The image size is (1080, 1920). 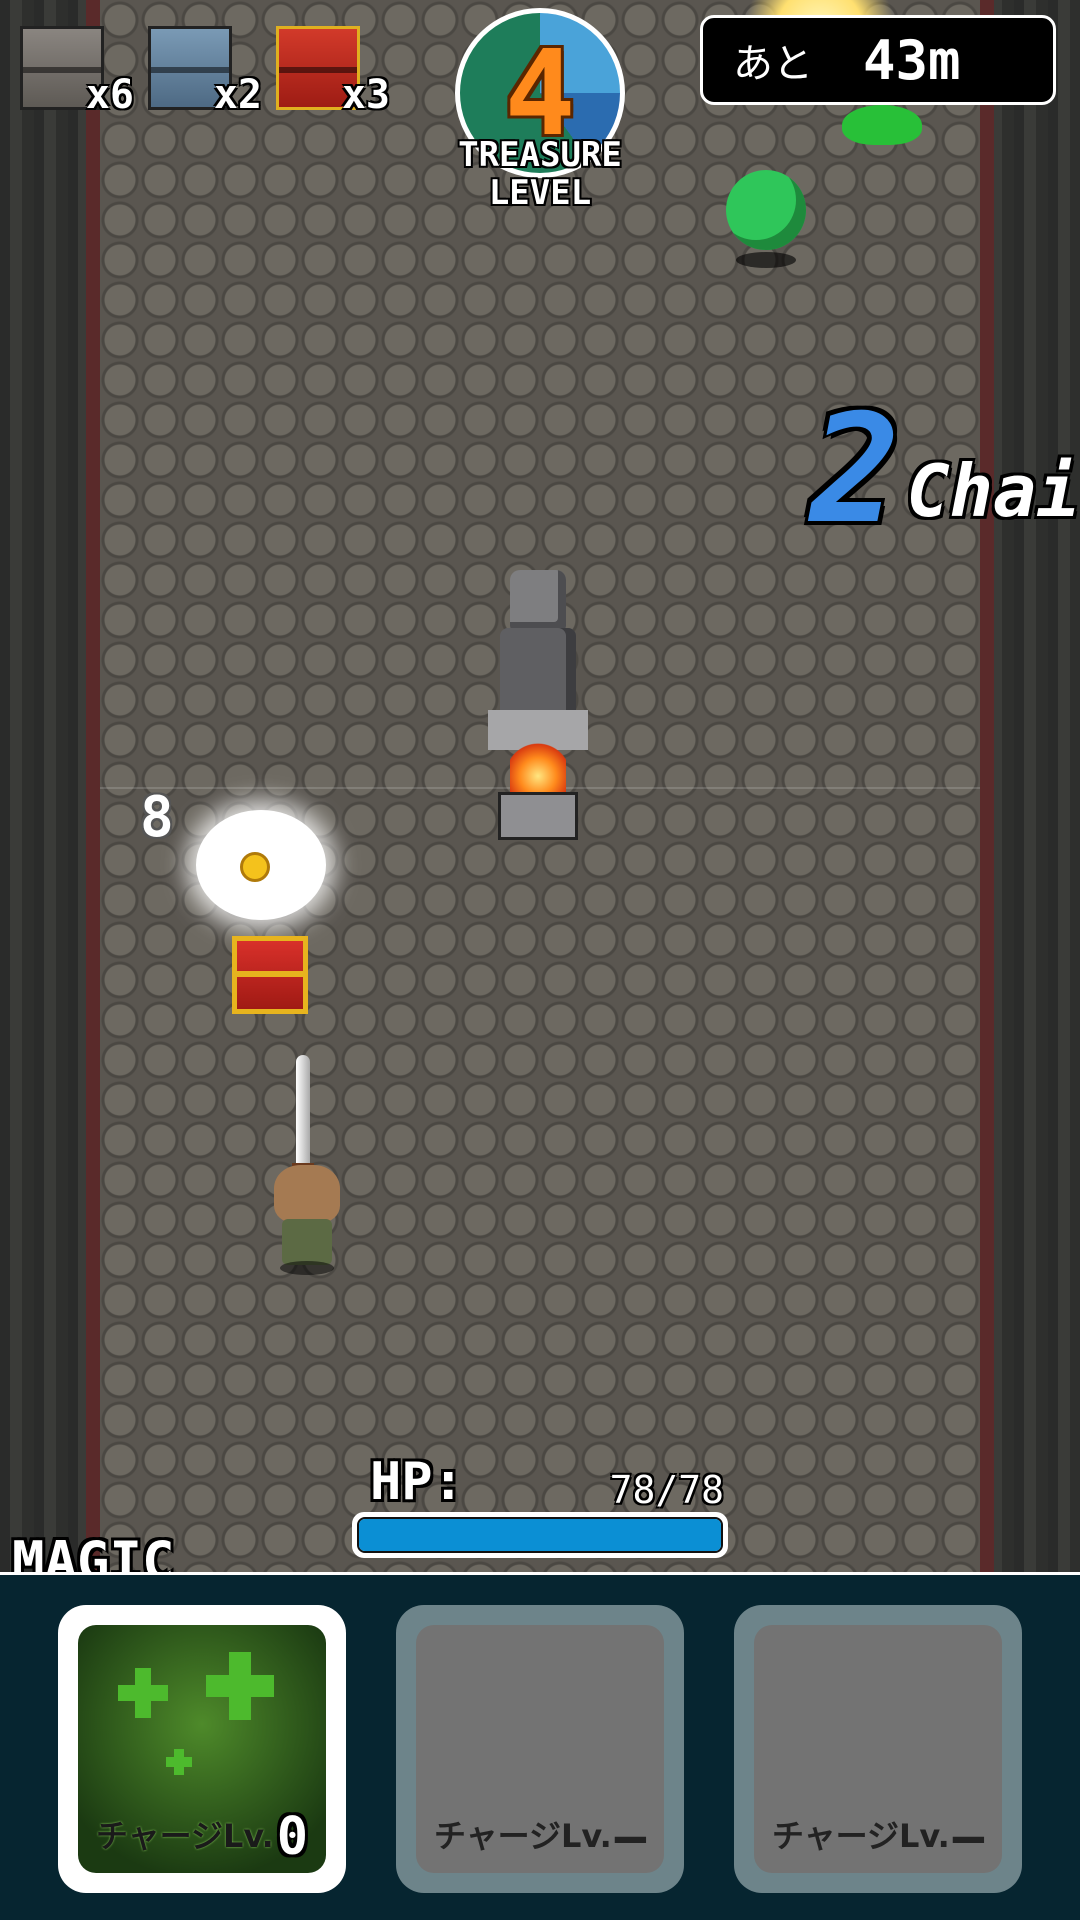 I want to click on hp-fill, so click(x=540, y=1535).